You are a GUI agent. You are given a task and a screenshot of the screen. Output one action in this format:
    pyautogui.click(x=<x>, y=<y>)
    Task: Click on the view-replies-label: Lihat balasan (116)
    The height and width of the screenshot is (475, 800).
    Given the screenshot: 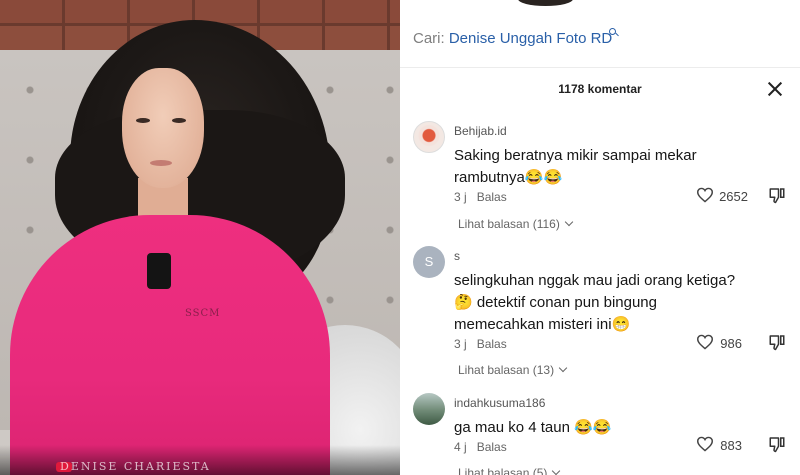 What is the action you would take?
    pyautogui.click(x=509, y=224)
    